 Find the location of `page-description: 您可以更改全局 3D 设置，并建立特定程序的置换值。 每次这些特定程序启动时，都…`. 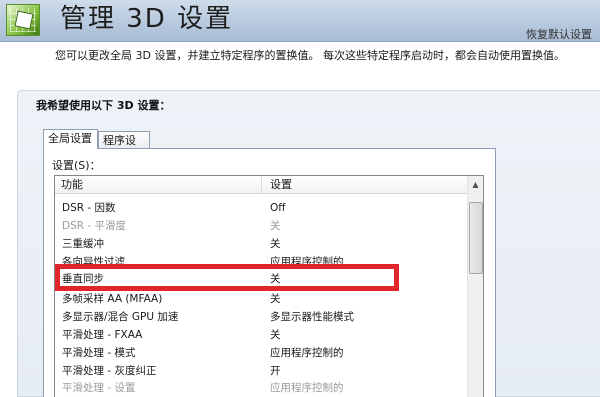

page-description: 您可以更改全局 3D 设置，并建立特定程序的置换值。 每次这些特定程序启动时，都… is located at coordinates (310, 55).